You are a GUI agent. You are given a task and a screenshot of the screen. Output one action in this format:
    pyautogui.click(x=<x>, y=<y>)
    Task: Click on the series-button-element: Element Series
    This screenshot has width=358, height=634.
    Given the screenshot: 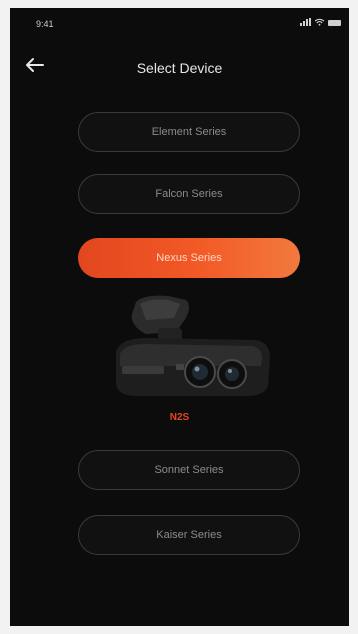 What is the action you would take?
    pyautogui.click(x=189, y=132)
    